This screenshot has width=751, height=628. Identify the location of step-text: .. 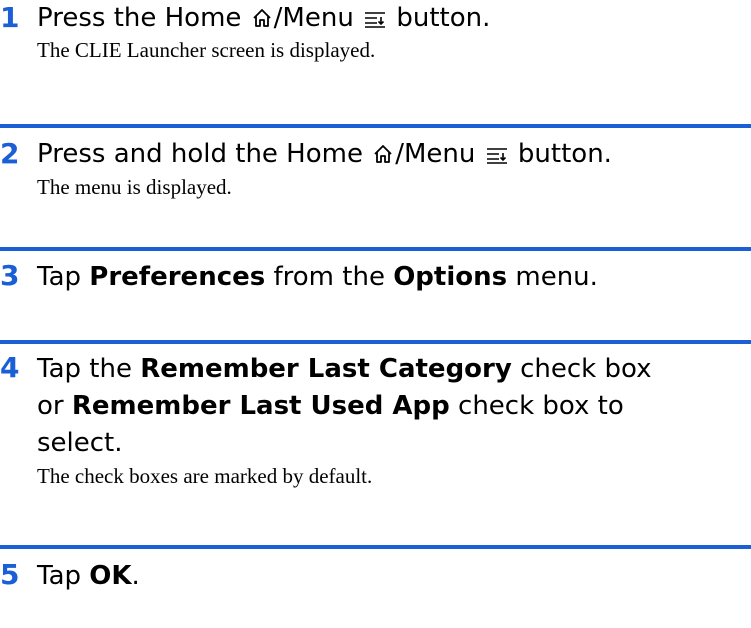
(135, 576).